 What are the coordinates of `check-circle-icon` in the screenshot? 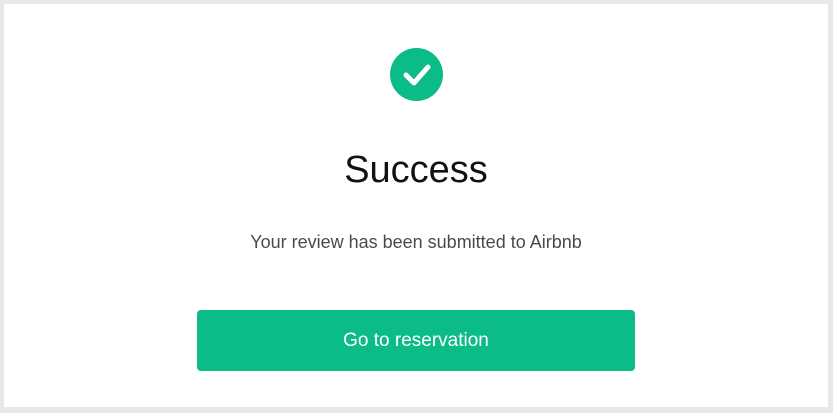 It's located at (416, 74).